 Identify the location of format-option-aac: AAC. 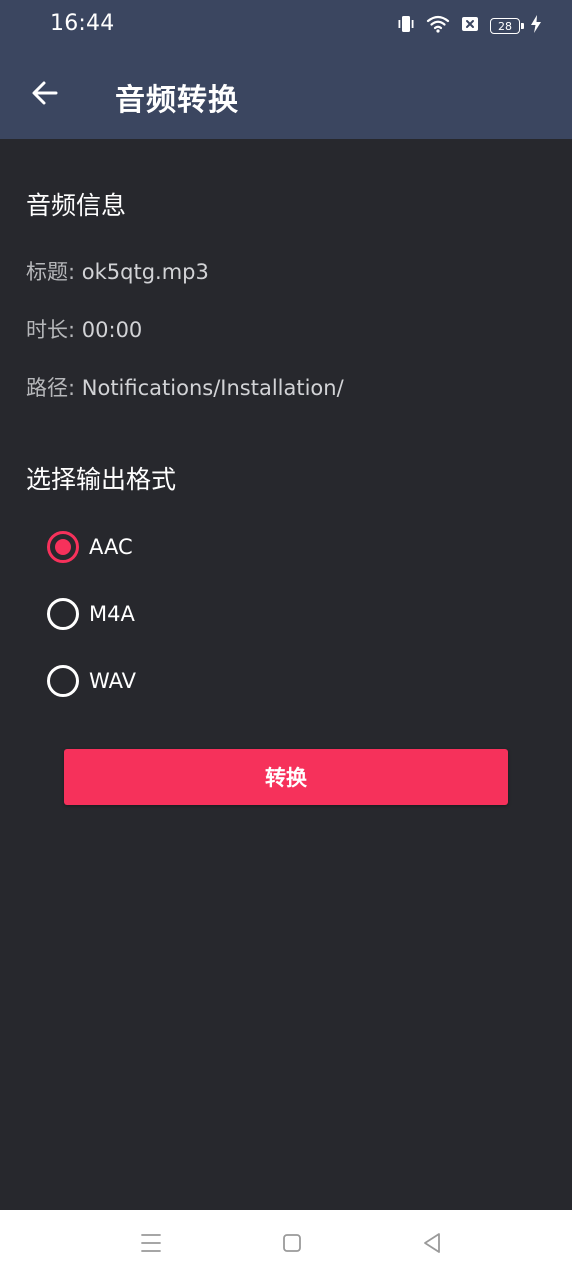
(90, 547).